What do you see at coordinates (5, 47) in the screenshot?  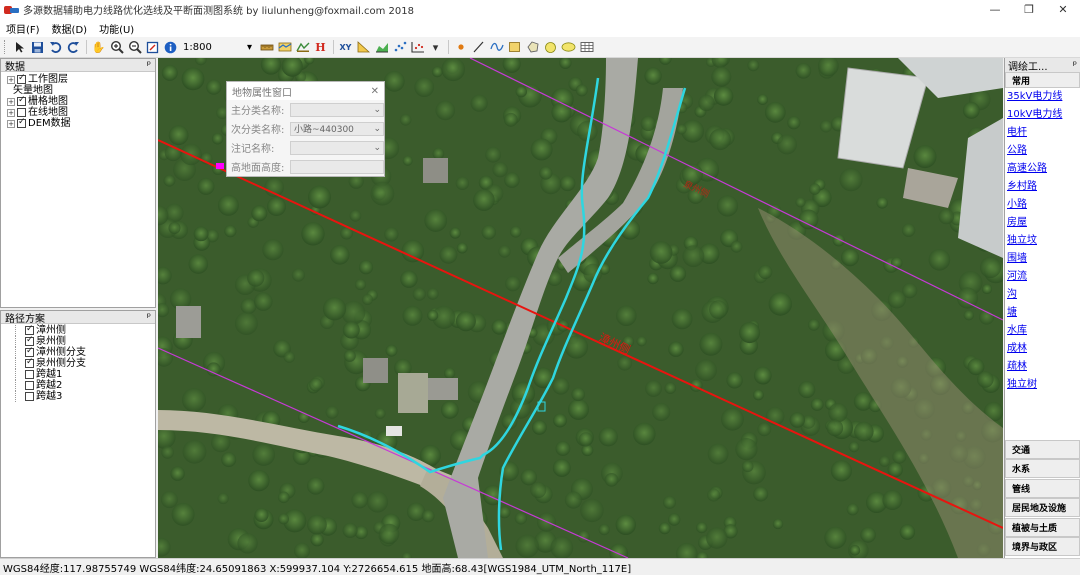 I see `toolbar-grip` at bounding box center [5, 47].